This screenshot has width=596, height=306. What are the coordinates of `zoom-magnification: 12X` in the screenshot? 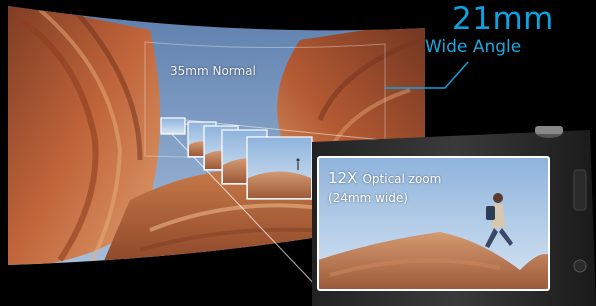 It's located at (343, 178).